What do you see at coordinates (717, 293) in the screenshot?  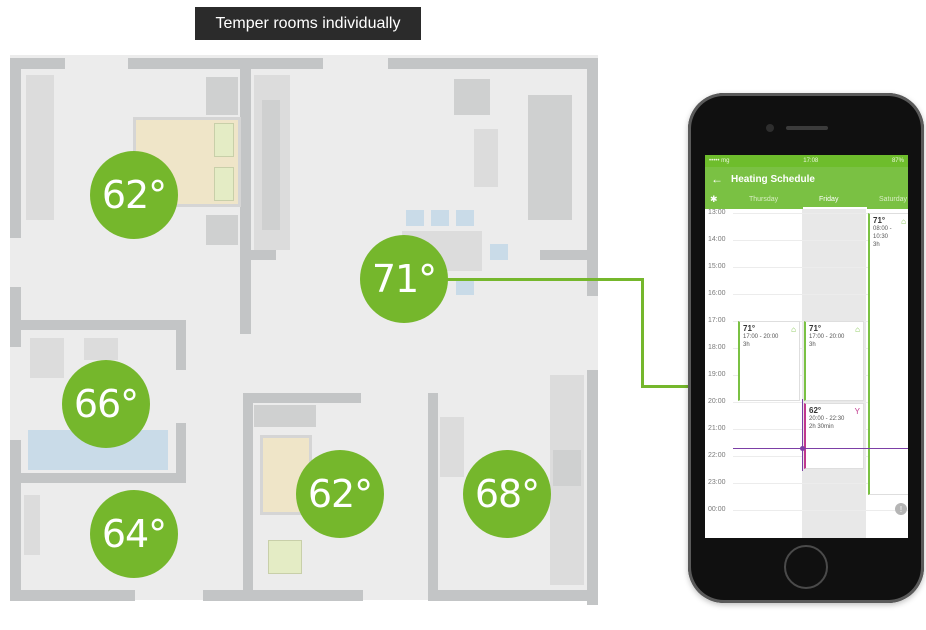 I see `time-label: 16:00` at bounding box center [717, 293].